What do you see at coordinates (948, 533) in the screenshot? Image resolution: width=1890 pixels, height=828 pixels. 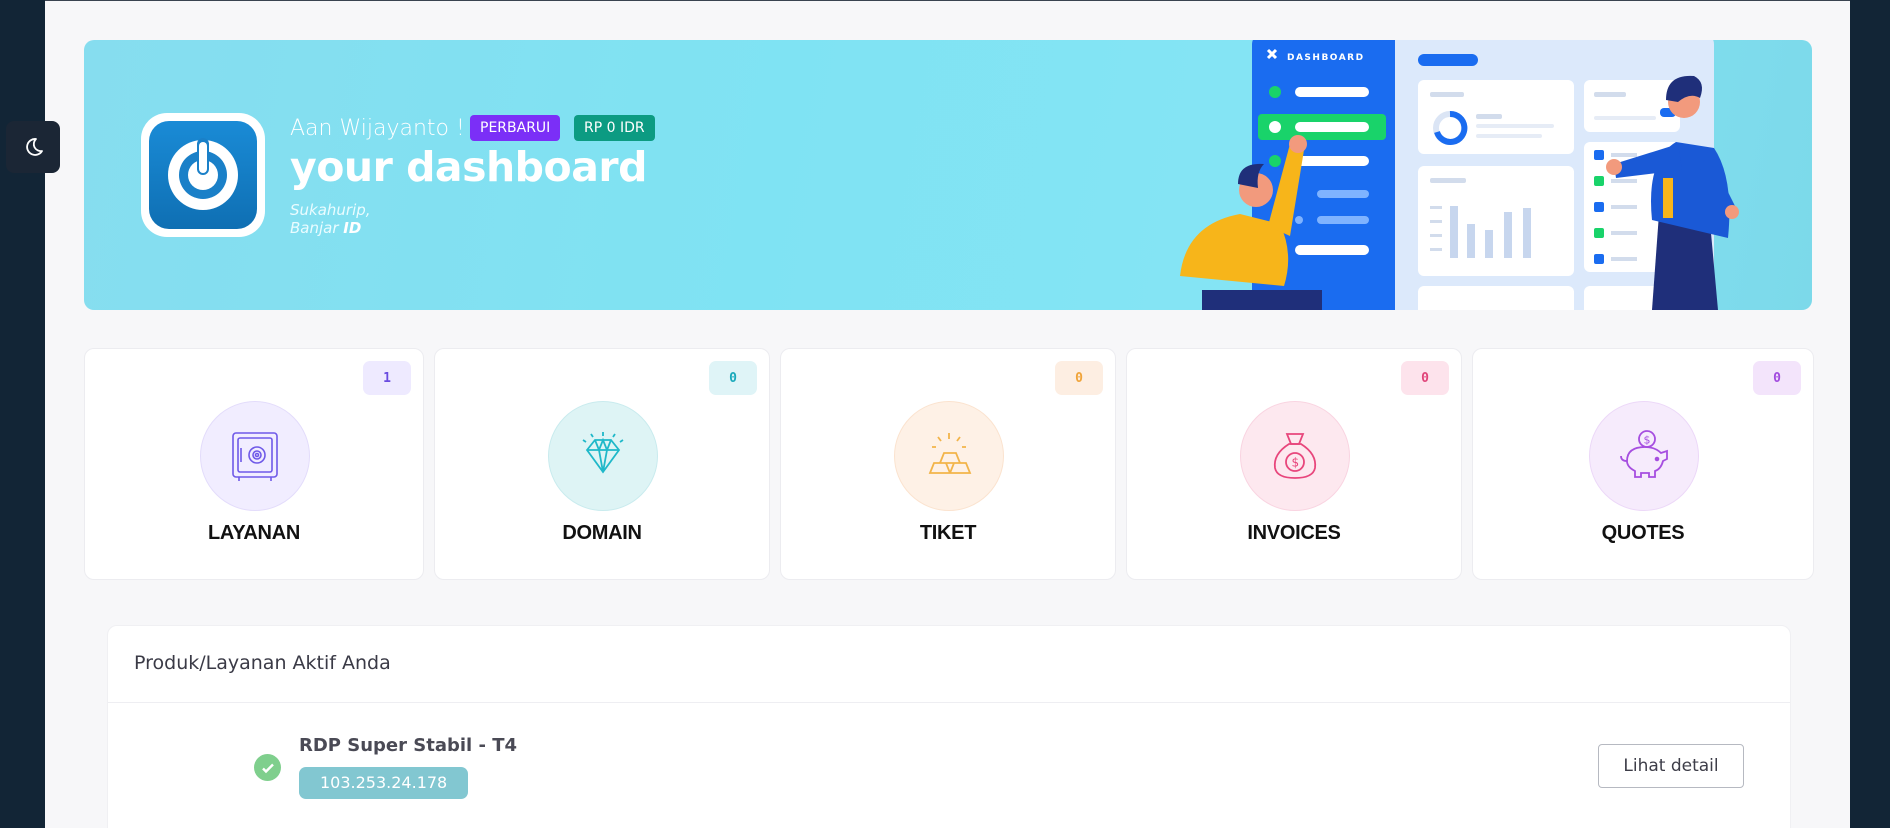 I see `stat-label: TIKET` at bounding box center [948, 533].